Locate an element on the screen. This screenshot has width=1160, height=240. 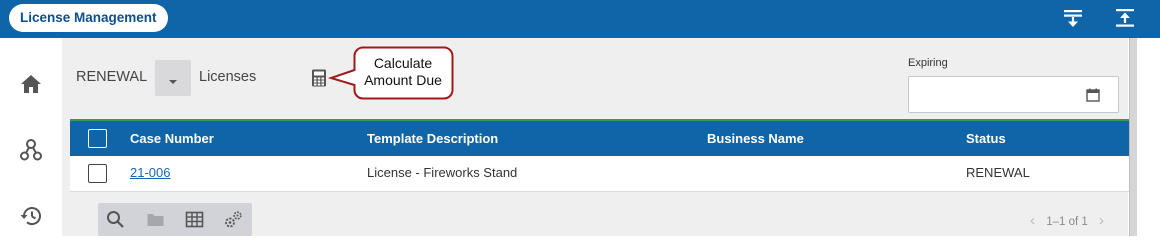
search-icon is located at coordinates (115, 219).